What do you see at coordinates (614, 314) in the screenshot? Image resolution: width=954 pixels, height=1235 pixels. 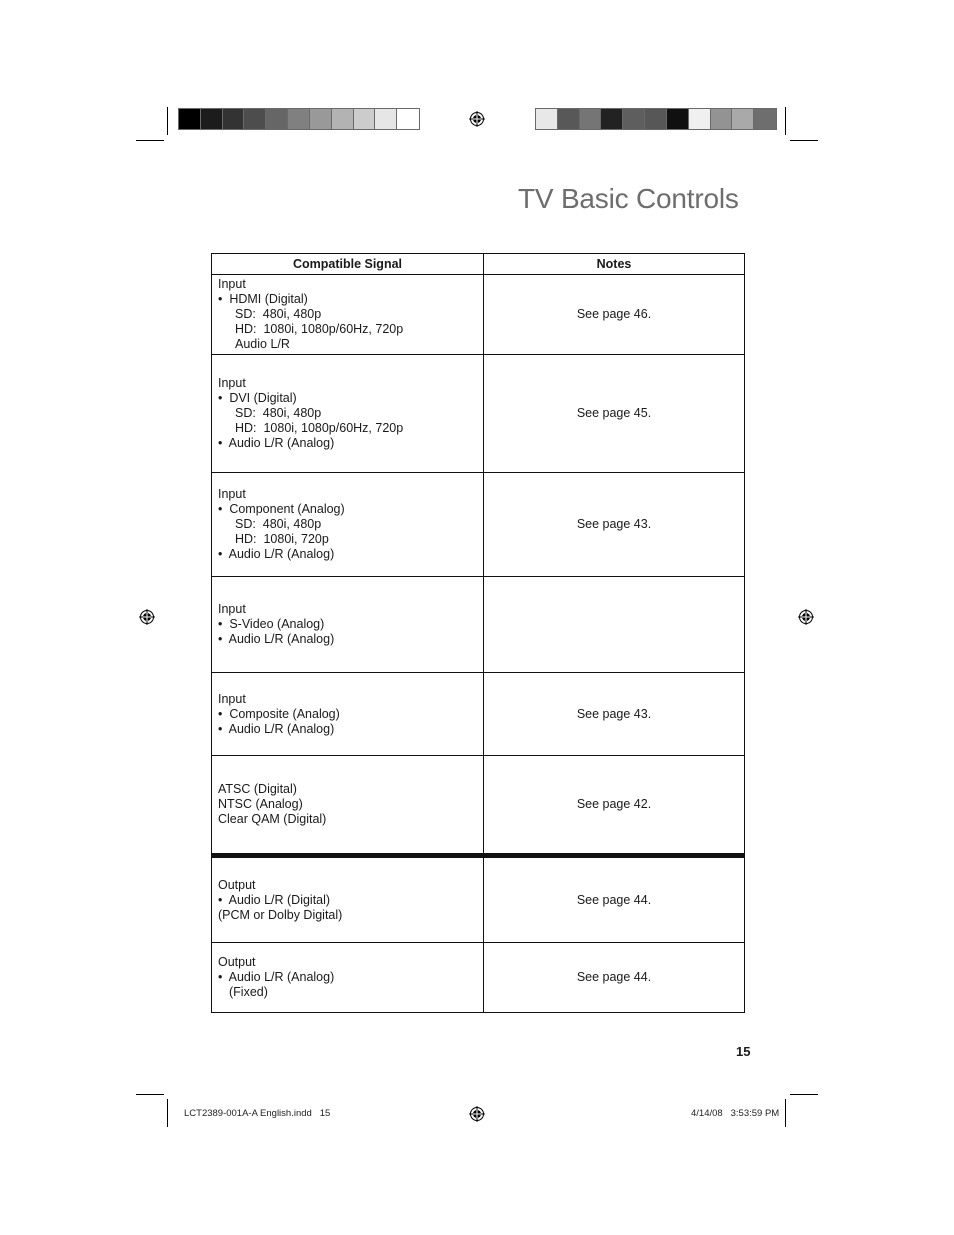 I see `notes-cell: See page 46.` at bounding box center [614, 314].